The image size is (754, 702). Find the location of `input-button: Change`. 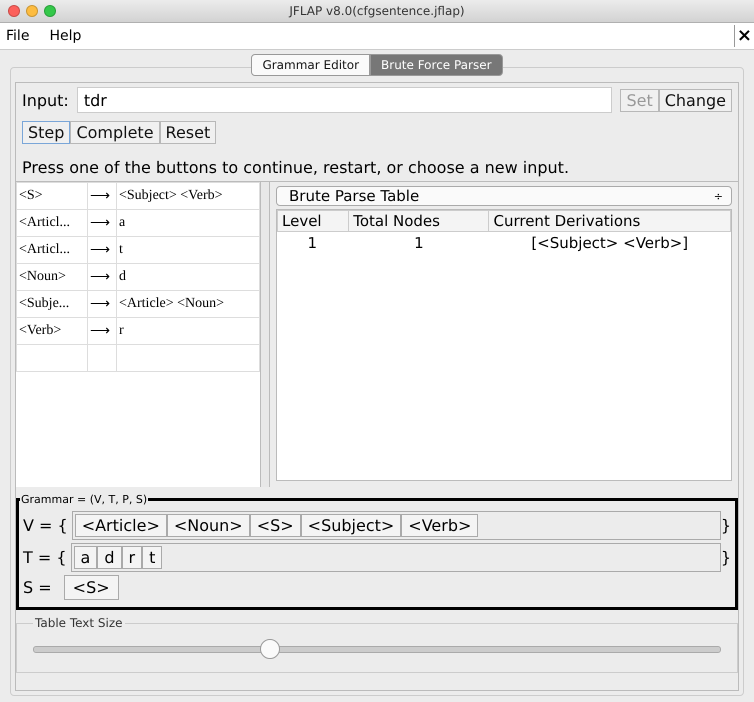

input-button: Change is located at coordinates (695, 100).